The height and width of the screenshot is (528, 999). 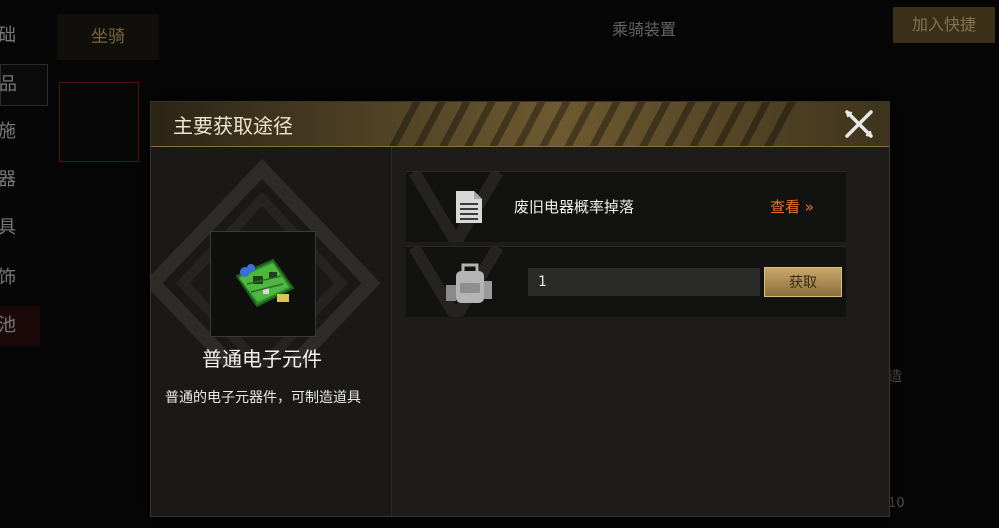 What do you see at coordinates (263, 398) in the screenshot?
I see `item-description: 普通的电子元器件，可制造道具` at bounding box center [263, 398].